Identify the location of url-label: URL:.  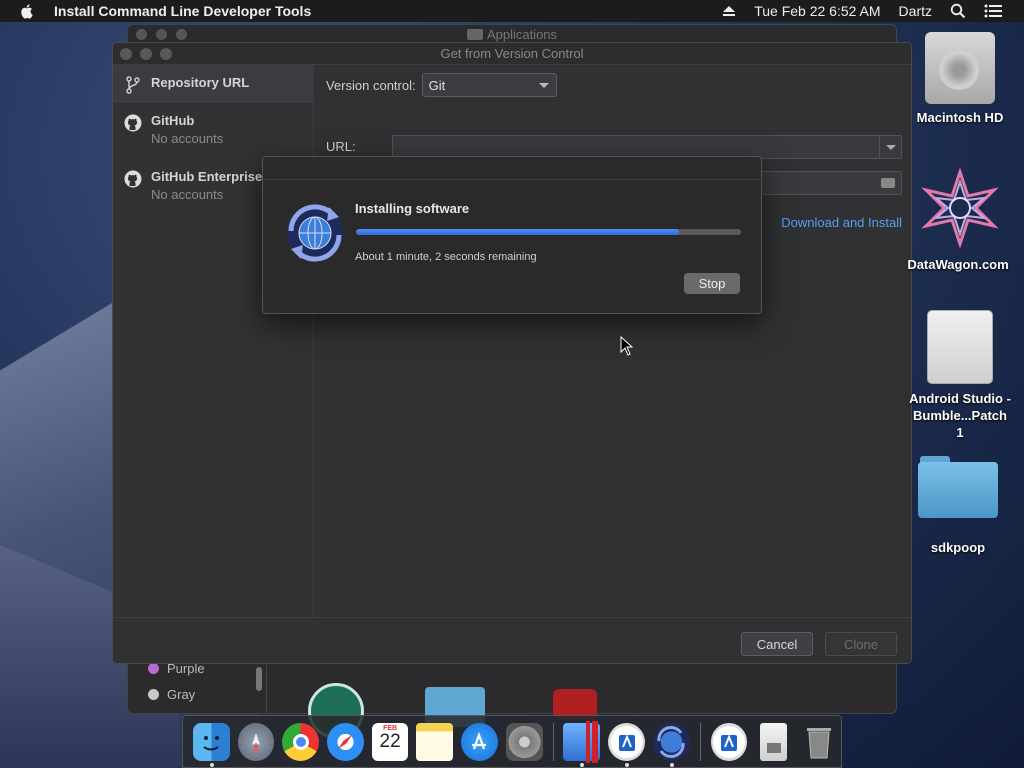
(341, 146).